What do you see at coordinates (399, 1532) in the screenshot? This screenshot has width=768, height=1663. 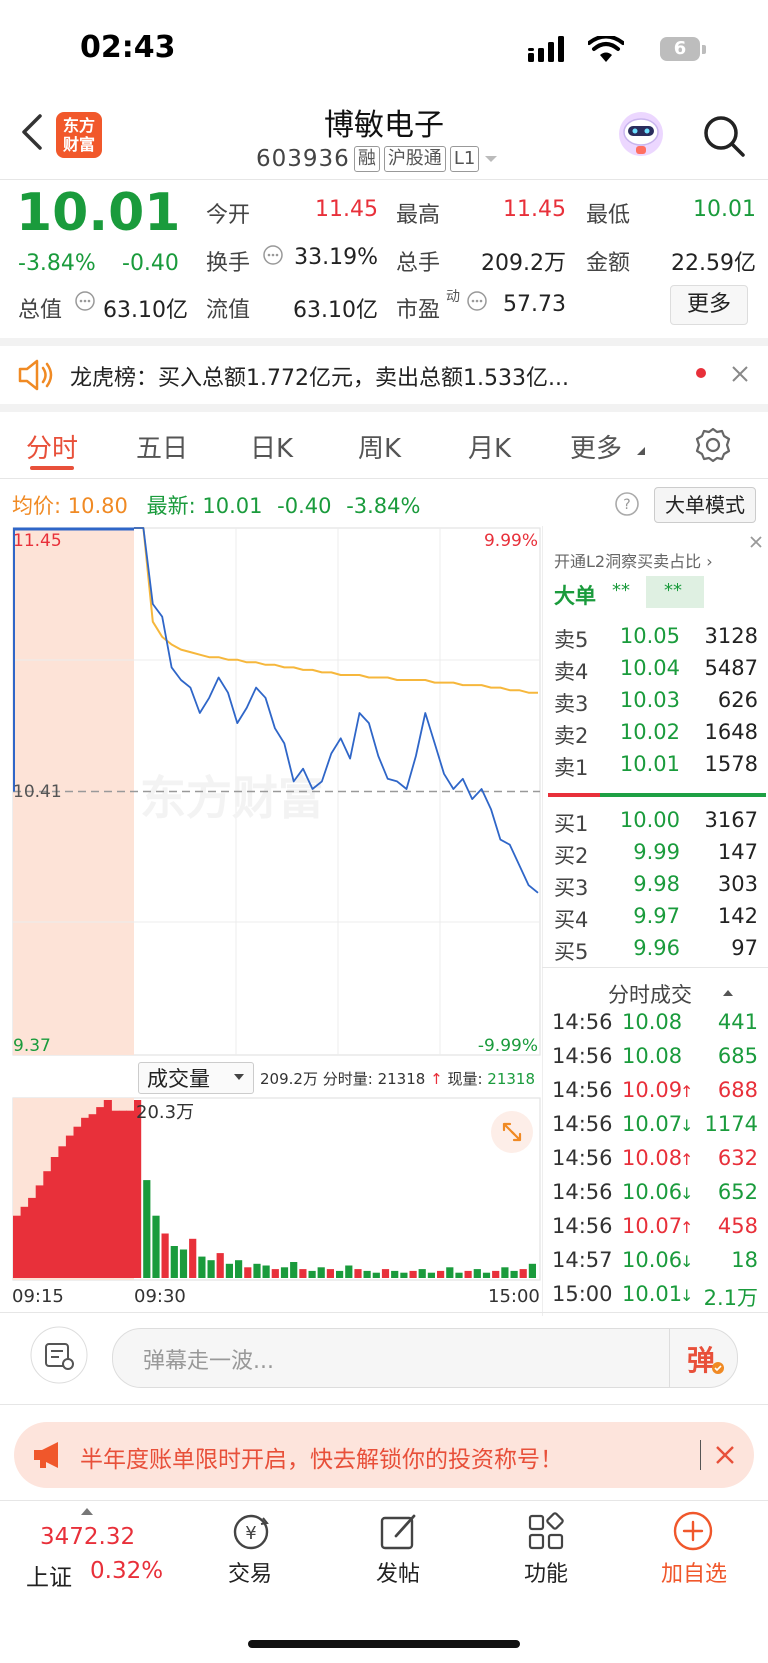 I see `compose-icon` at bounding box center [399, 1532].